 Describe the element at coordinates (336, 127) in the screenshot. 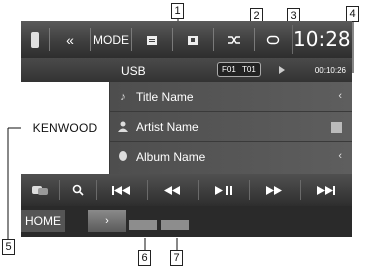

I see `scroll-box-icon` at that location.